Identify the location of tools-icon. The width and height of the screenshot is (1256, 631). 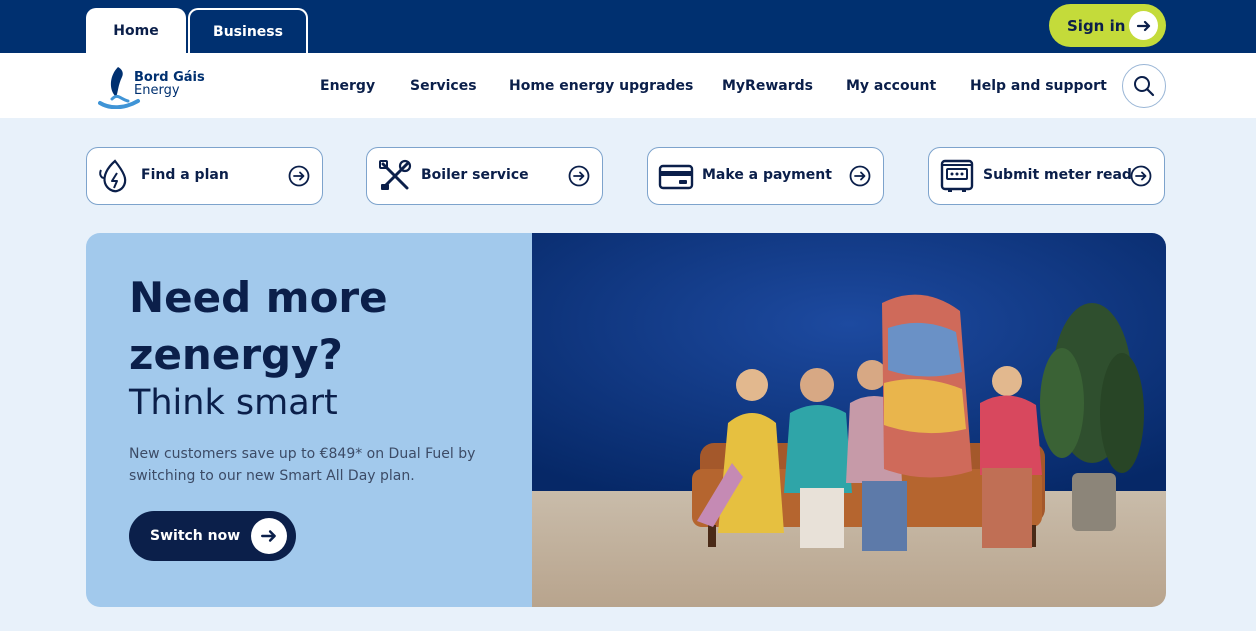
(395, 174).